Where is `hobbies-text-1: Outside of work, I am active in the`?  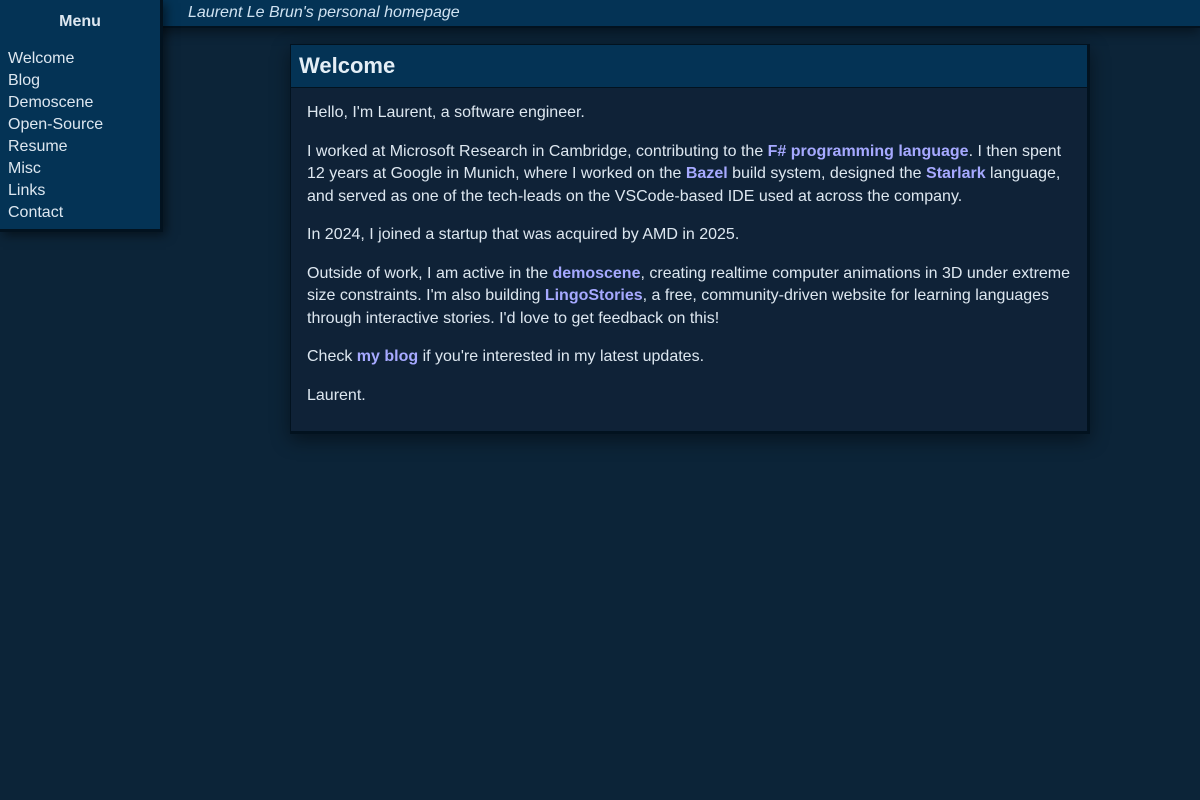
hobbies-text-1: Outside of work, I am active in the is located at coordinates (430, 273).